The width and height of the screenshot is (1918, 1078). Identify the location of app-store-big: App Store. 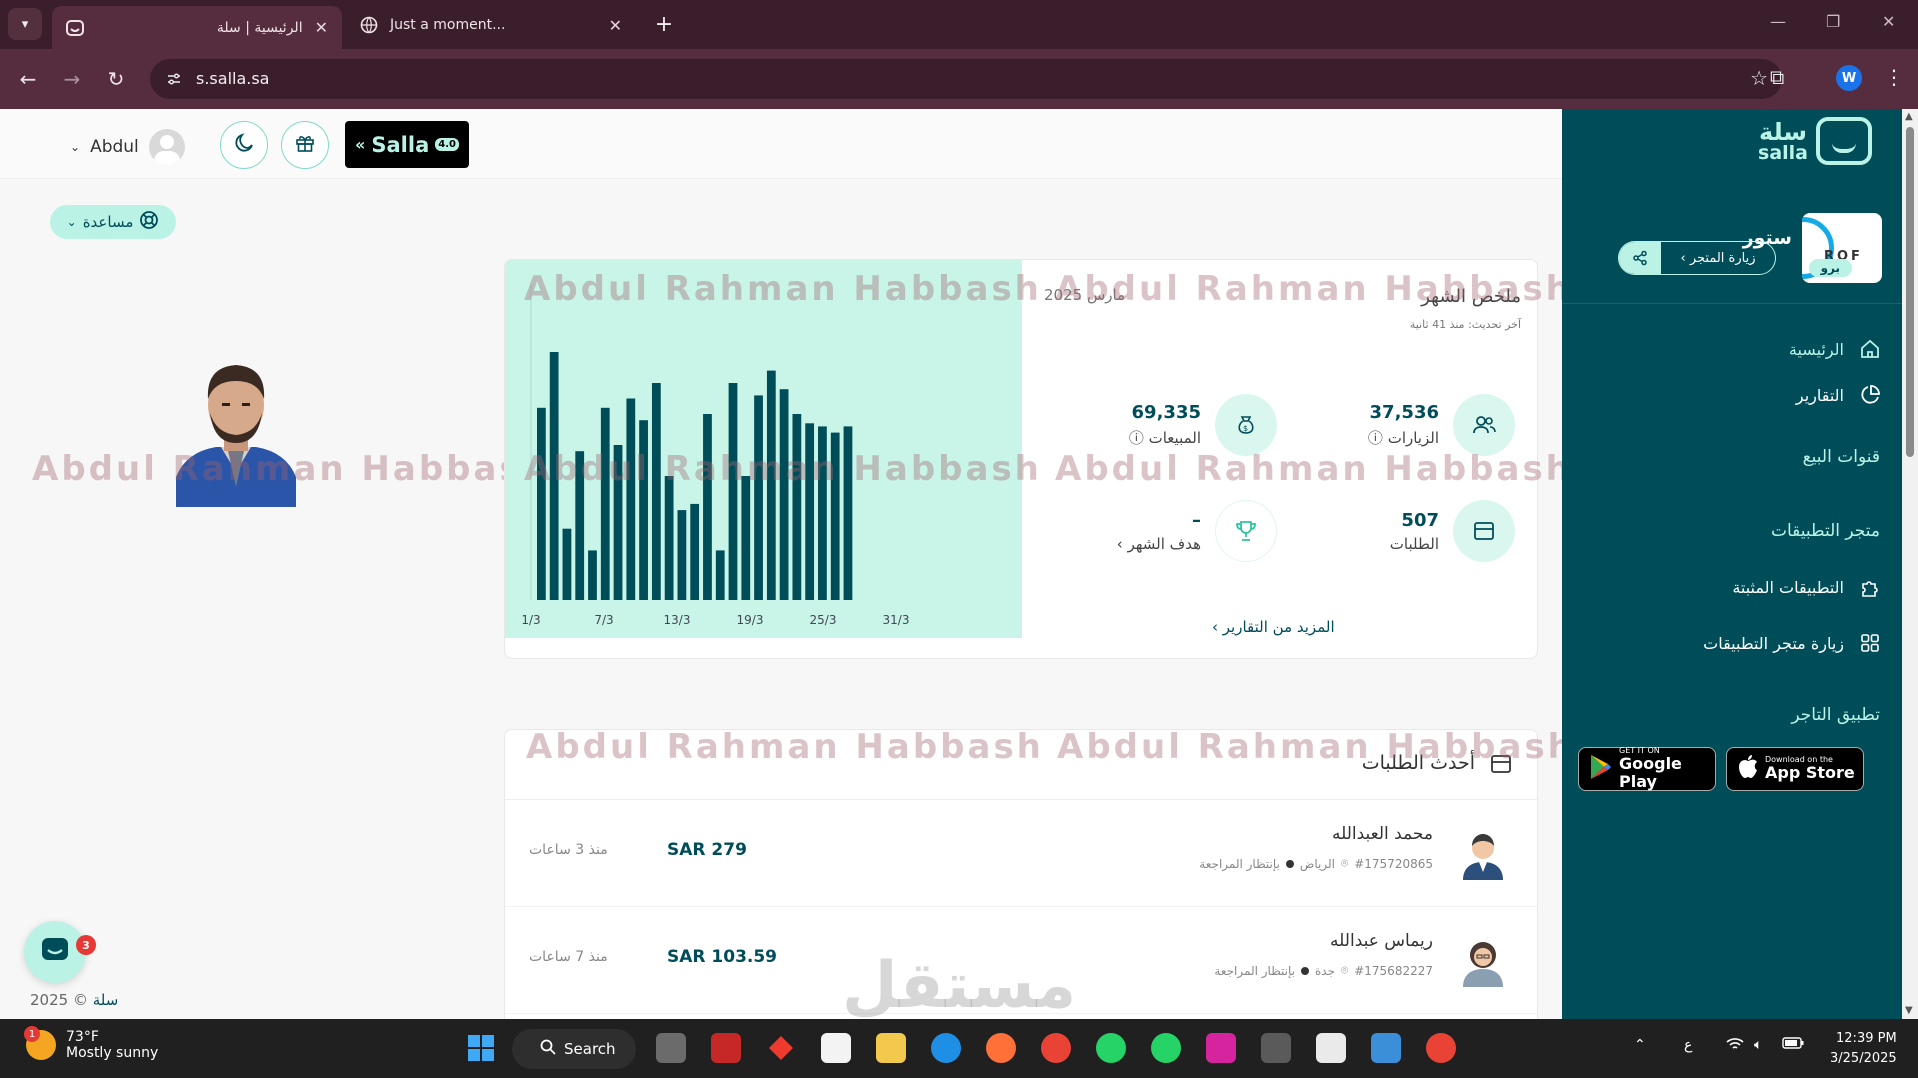
(1810, 773).